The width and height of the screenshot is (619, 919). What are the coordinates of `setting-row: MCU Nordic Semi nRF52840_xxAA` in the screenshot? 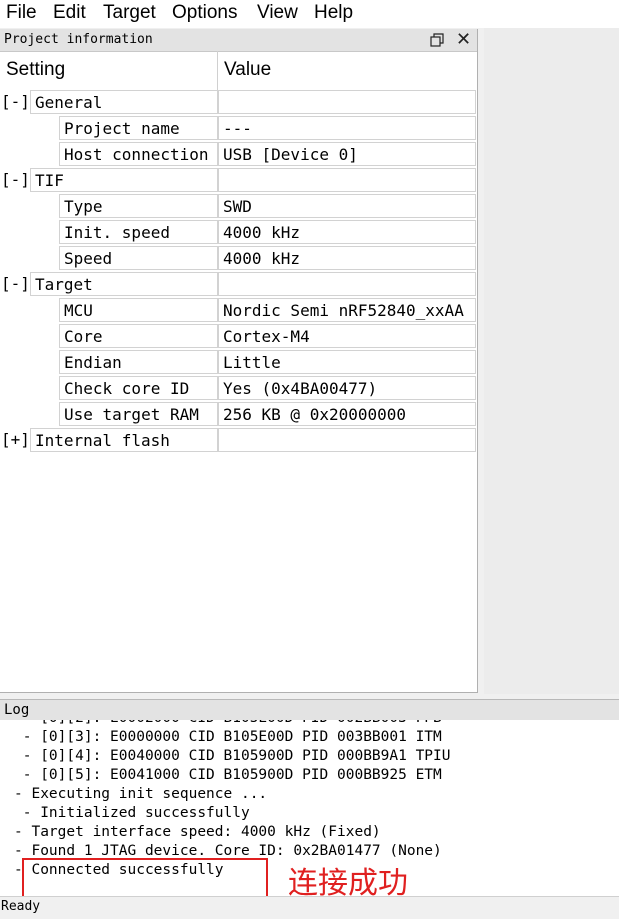 It's located at (238, 311).